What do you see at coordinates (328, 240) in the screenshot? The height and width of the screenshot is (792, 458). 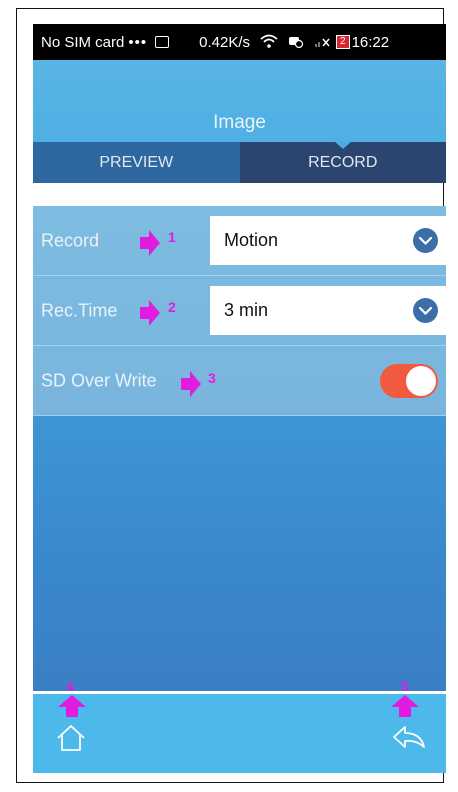 I see `record-mode-select: Motion` at bounding box center [328, 240].